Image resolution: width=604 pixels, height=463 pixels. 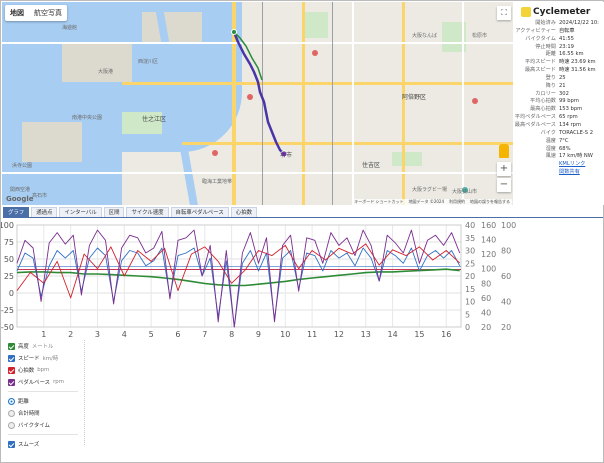 What do you see at coordinates (16, 212) in the screenshot?
I see `tab-0: グラフ` at bounding box center [16, 212].